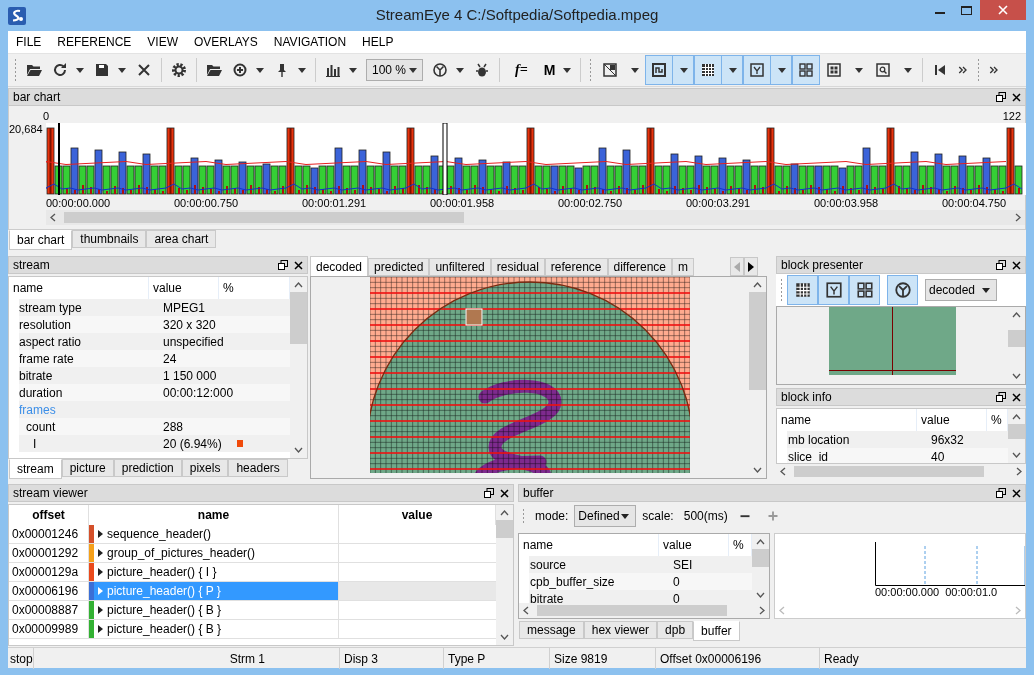 Image resolution: width=1034 pixels, height=675 pixels. I want to click on table-row: 0x00008887 picture_header() { B }, so click(252, 610).